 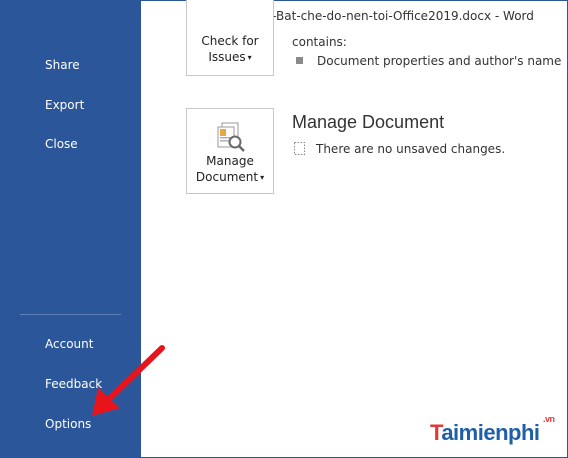 I want to click on sidebar-item-close: Close, so click(x=70, y=144).